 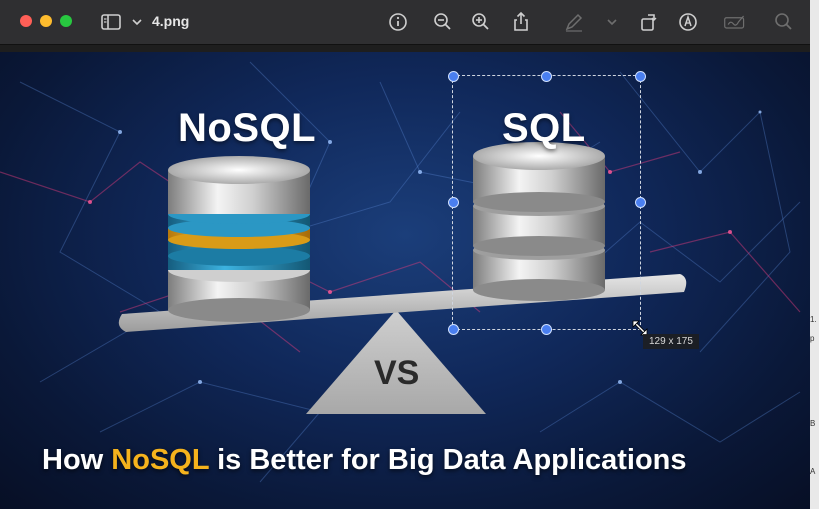 I want to click on text-fragment: p, so click(x=812, y=338).